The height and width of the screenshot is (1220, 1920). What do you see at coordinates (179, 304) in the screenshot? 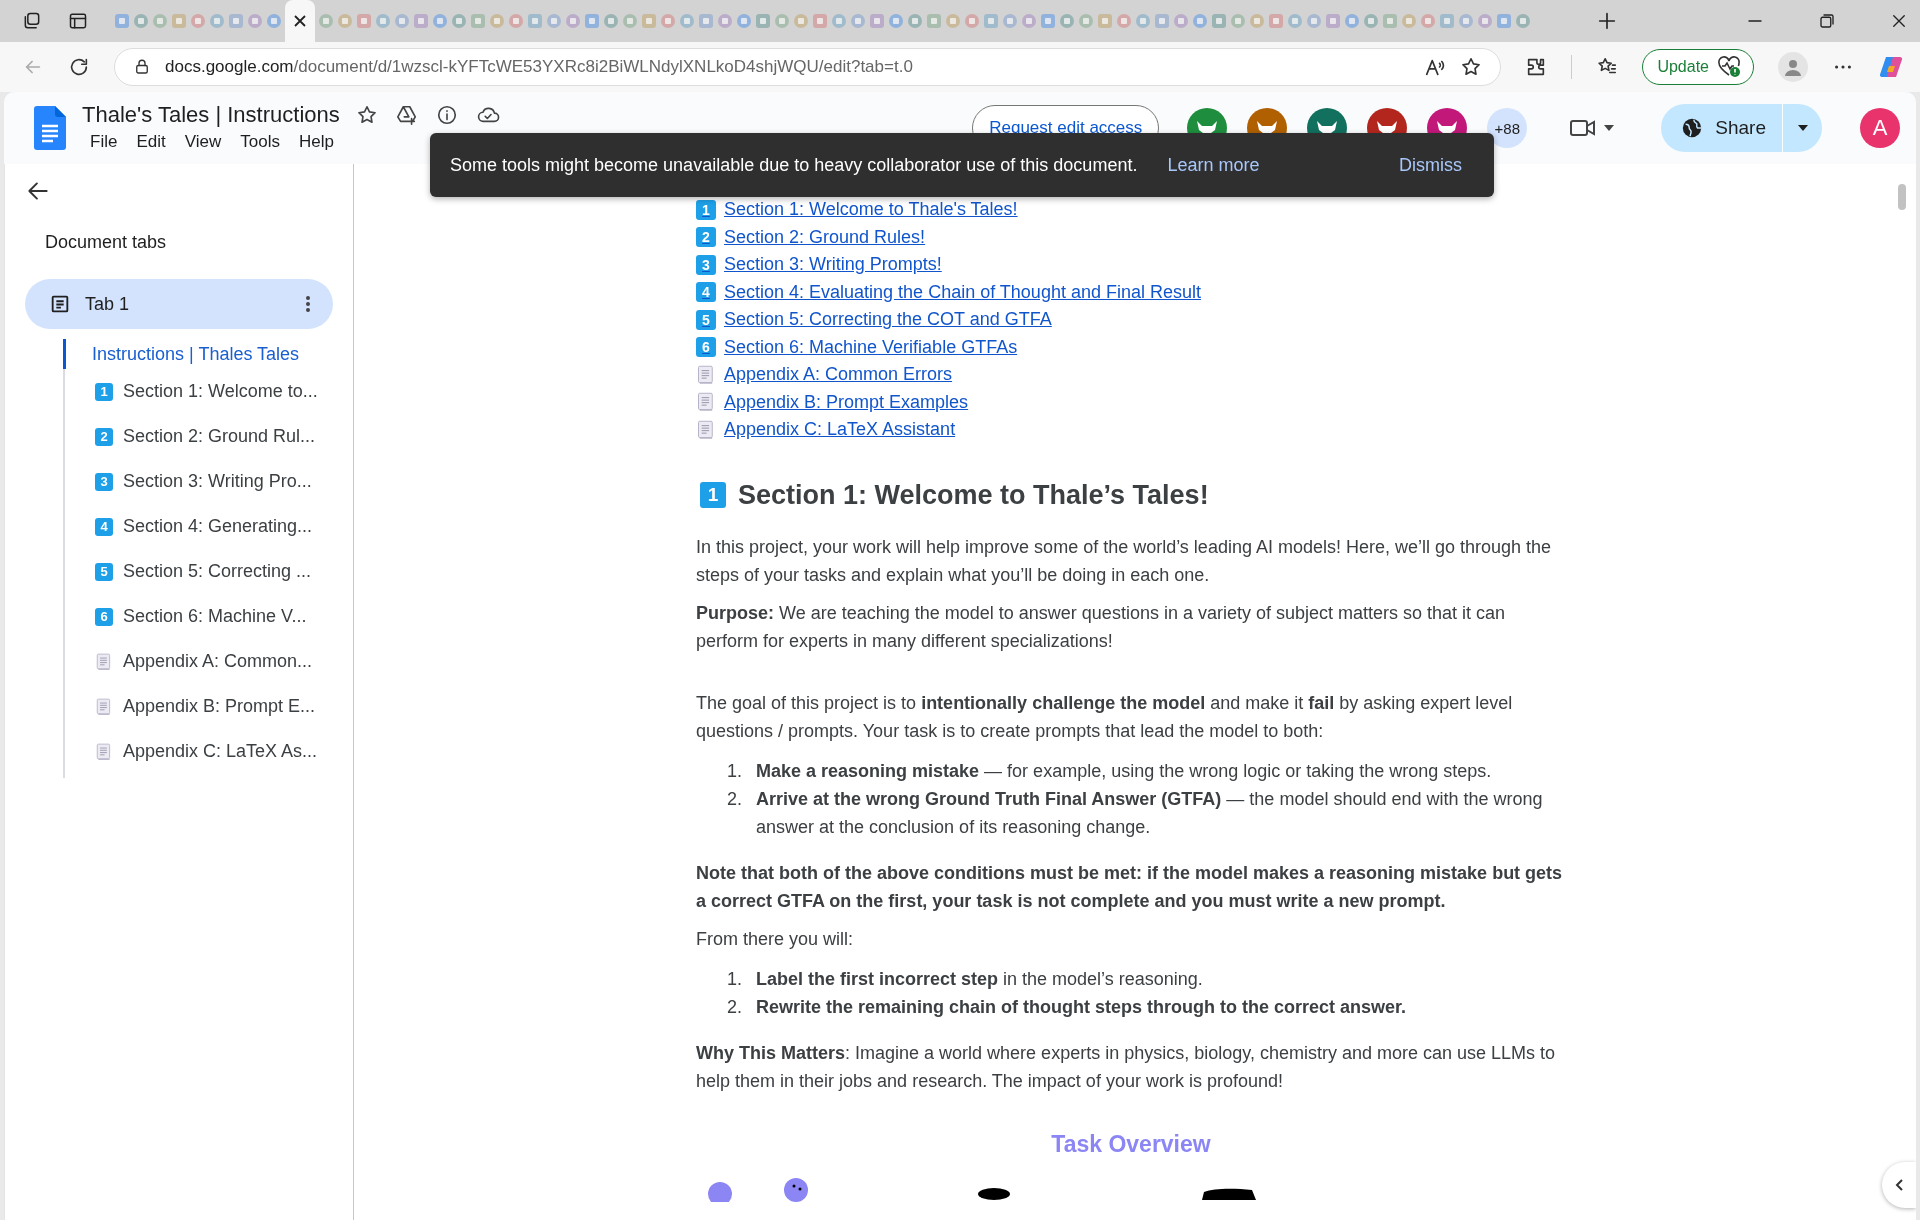
I see `document-tab: Tab 1` at bounding box center [179, 304].